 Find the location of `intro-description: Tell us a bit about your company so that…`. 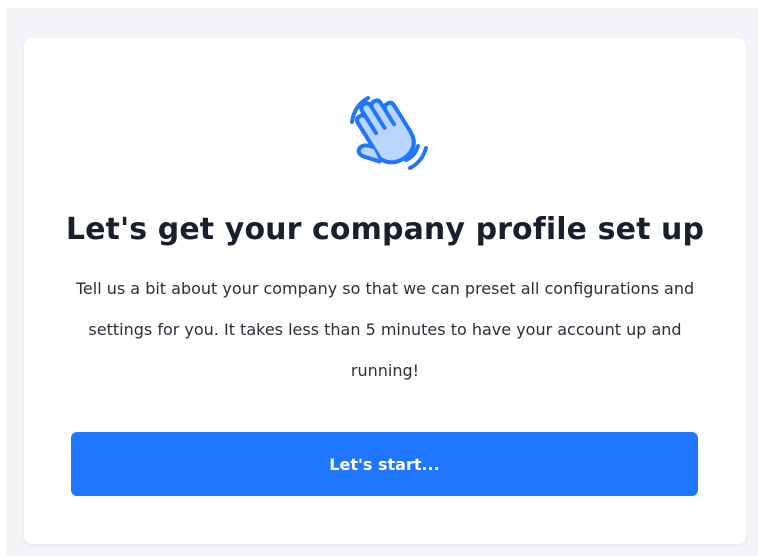

intro-description: Tell us a bit about your company so that… is located at coordinates (385, 329).